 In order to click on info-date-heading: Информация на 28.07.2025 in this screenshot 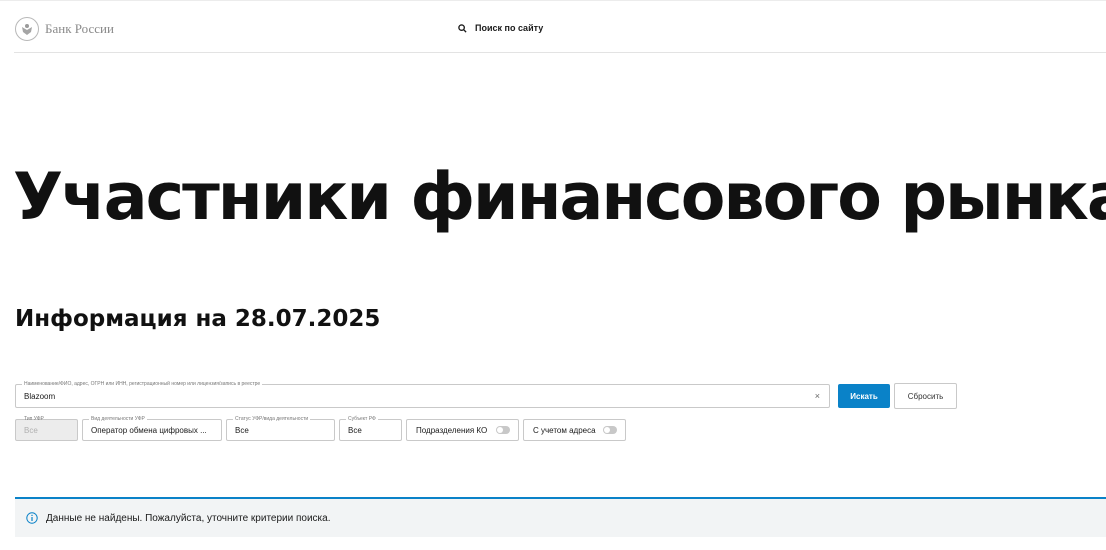, I will do `click(198, 319)`.